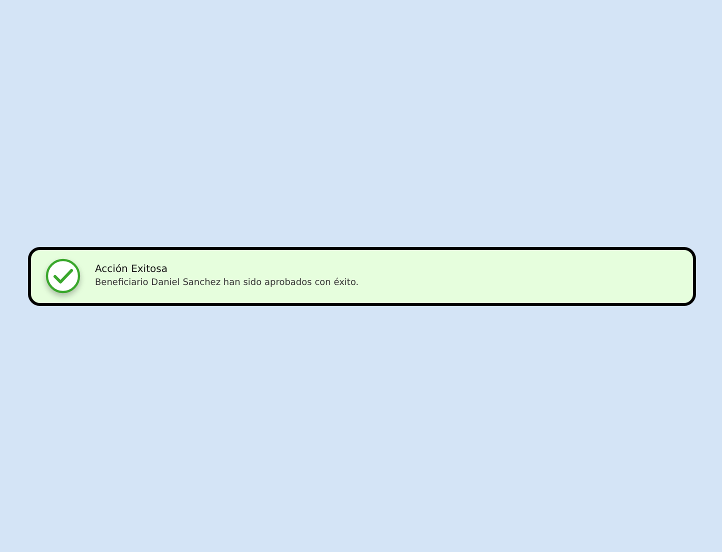 This screenshot has height=552, width=722. I want to click on alert-message: Beneficiario Daniel Sanchez han sido aprobados con éxito., so click(227, 283).